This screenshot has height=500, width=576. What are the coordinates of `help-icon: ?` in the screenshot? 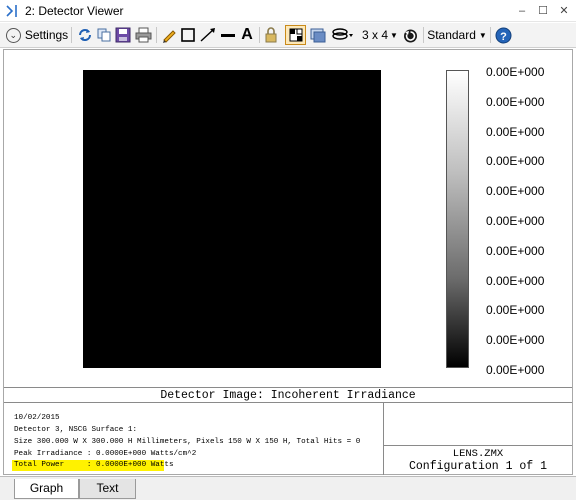 It's located at (503, 35).